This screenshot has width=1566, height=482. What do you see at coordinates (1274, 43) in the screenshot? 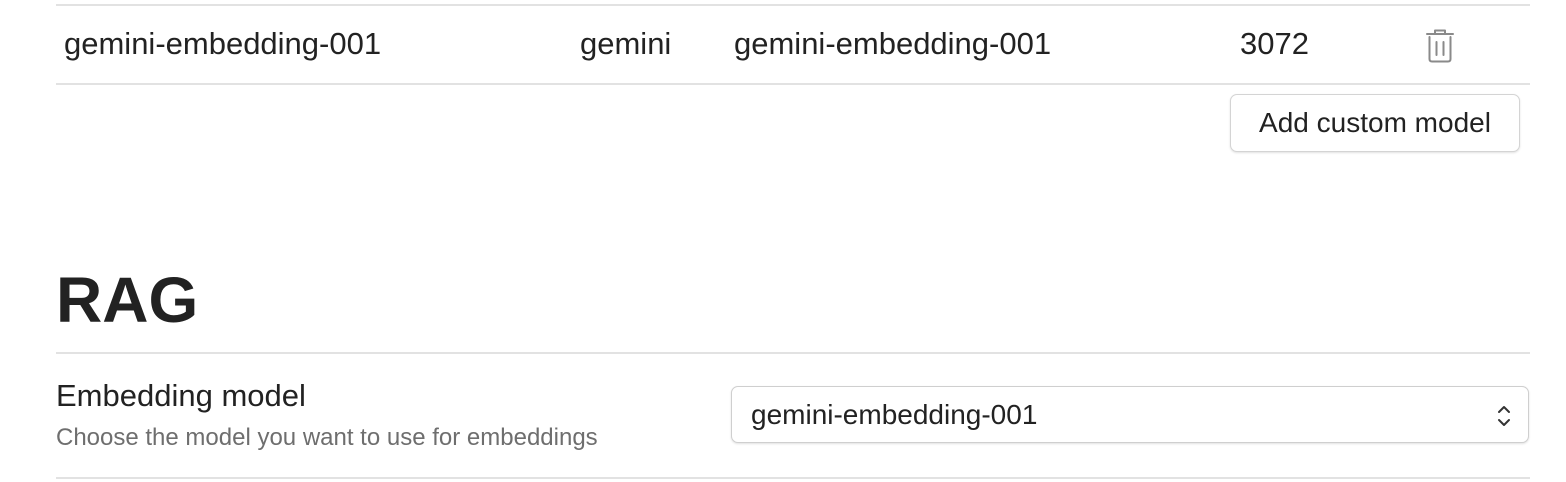
I see `model-dimensions-cell: 3072` at bounding box center [1274, 43].